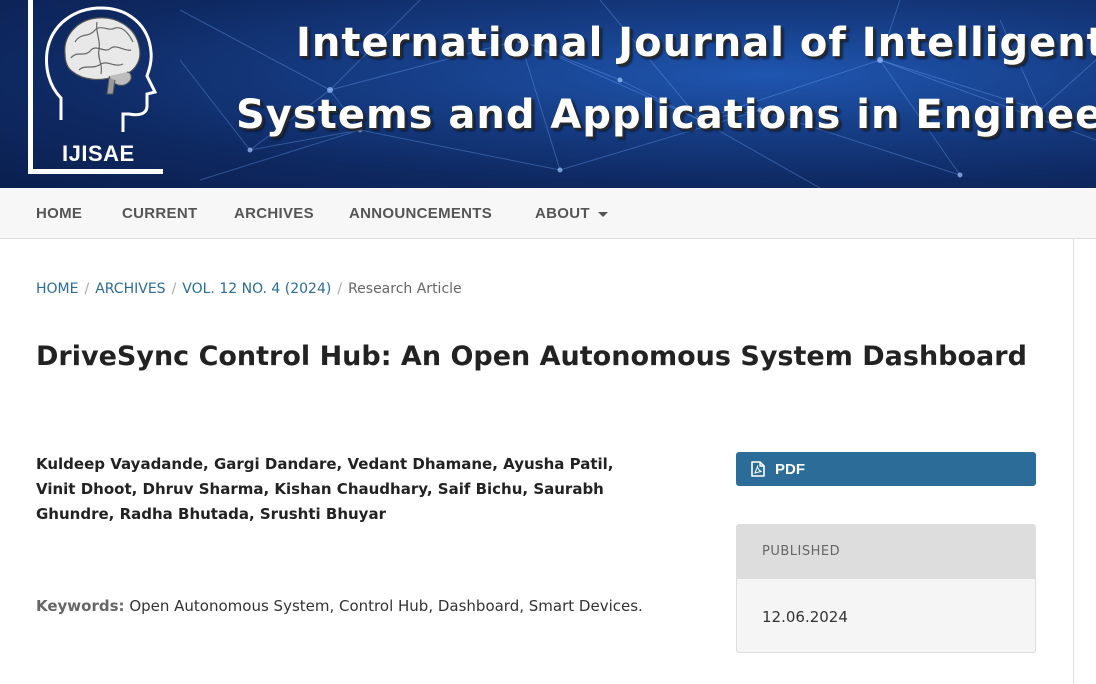 This screenshot has height=684, width=1096. Describe the element at coordinates (256, 289) in the screenshot. I see `breadcrumb-issue: VOL. 12 NO. 4 (2024)` at that location.